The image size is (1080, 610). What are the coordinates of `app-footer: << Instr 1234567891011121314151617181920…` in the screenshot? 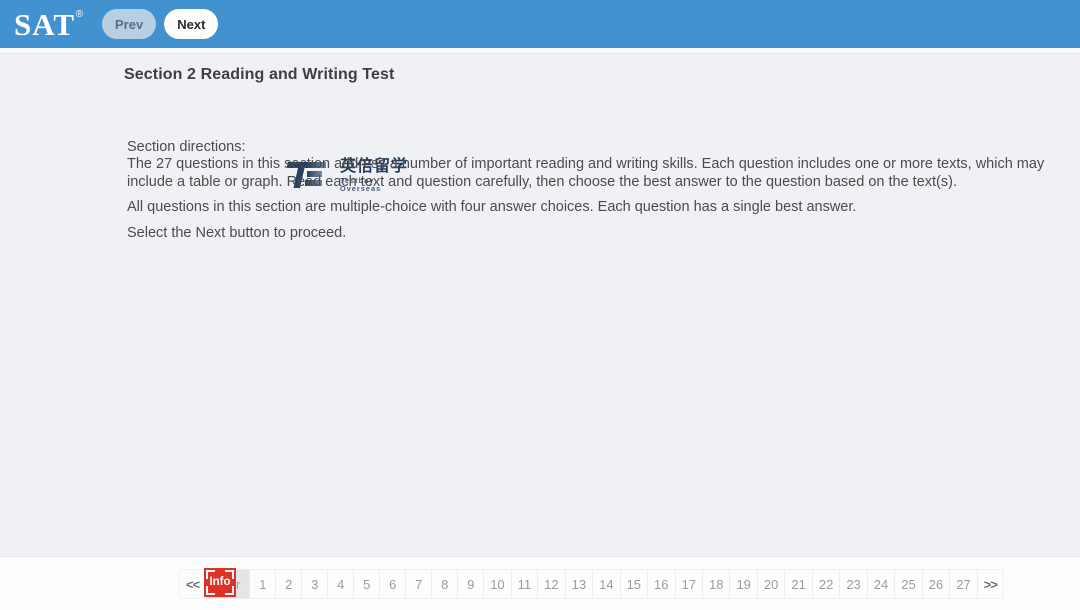 It's located at (540, 583).